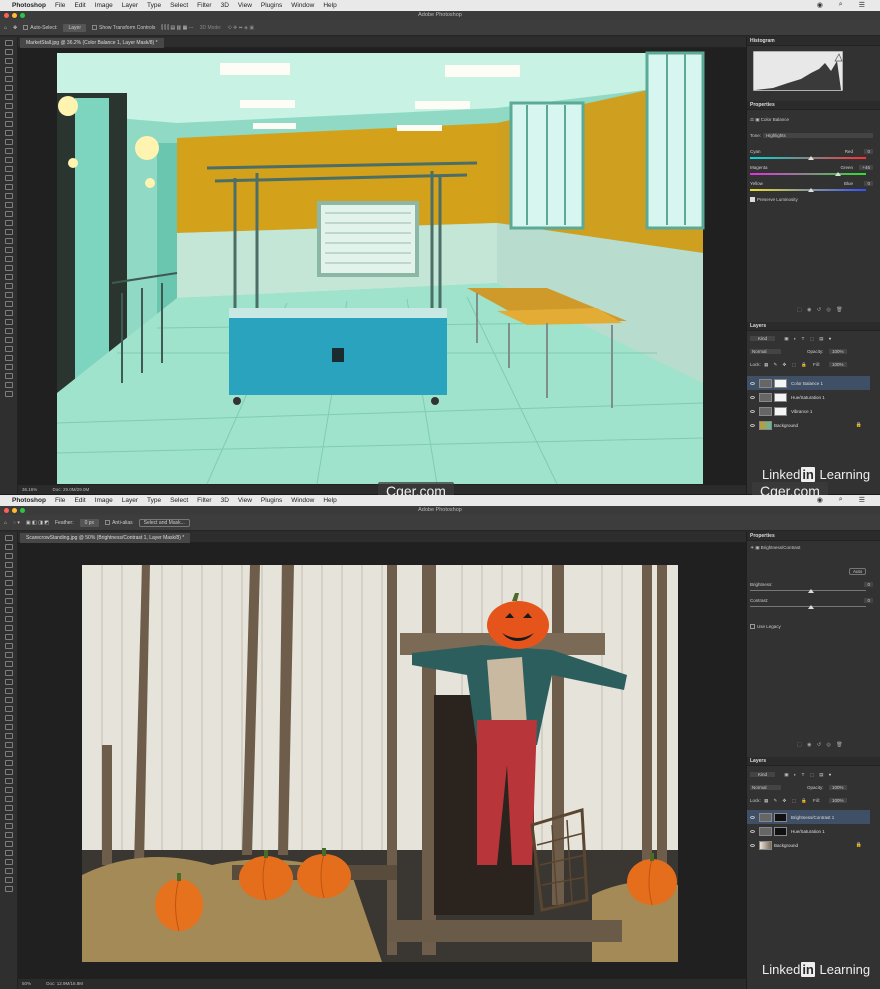  I want to click on layer-mask-thumbnail, so click(780, 831).